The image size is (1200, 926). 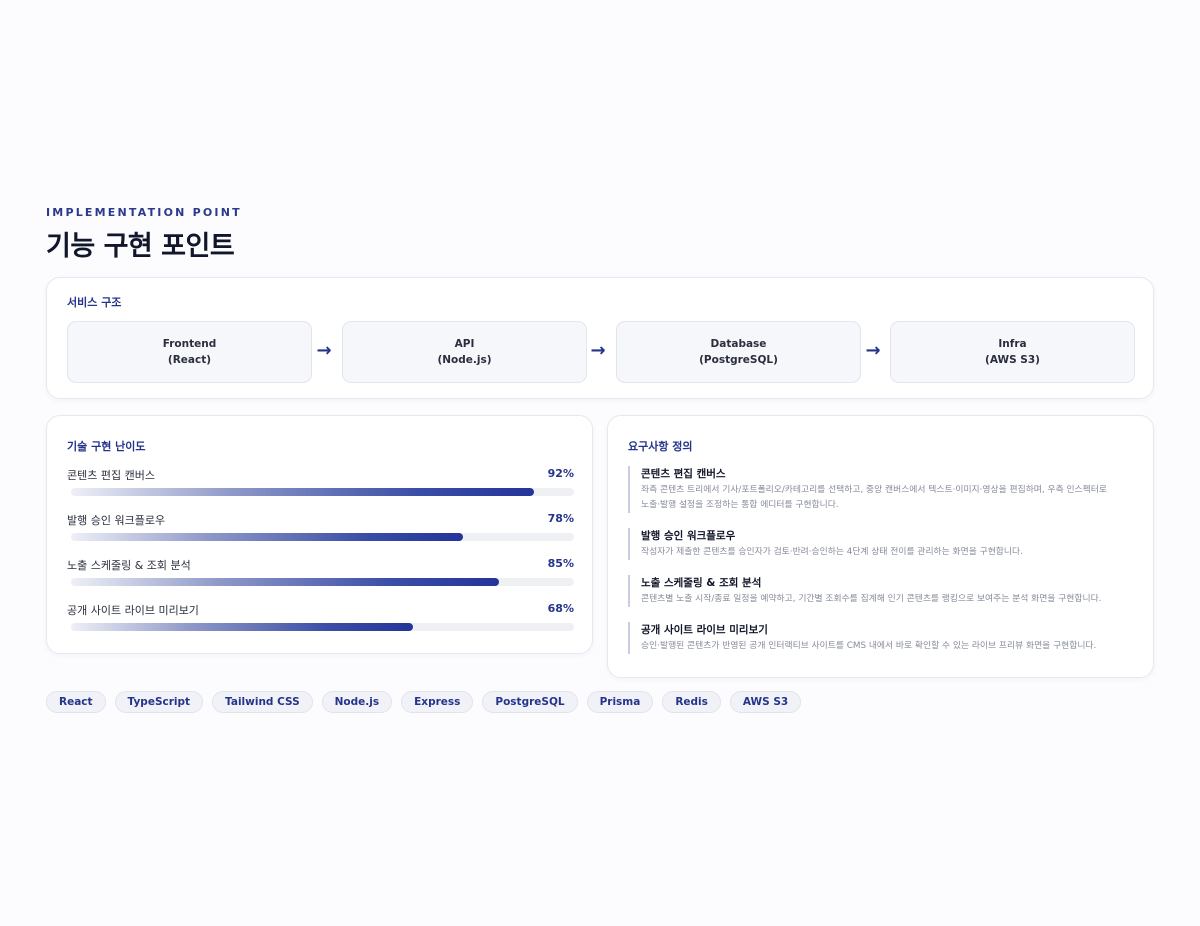 I want to click on requirement-title: 노출 스케줄링 & 조회 분석, so click(x=701, y=583).